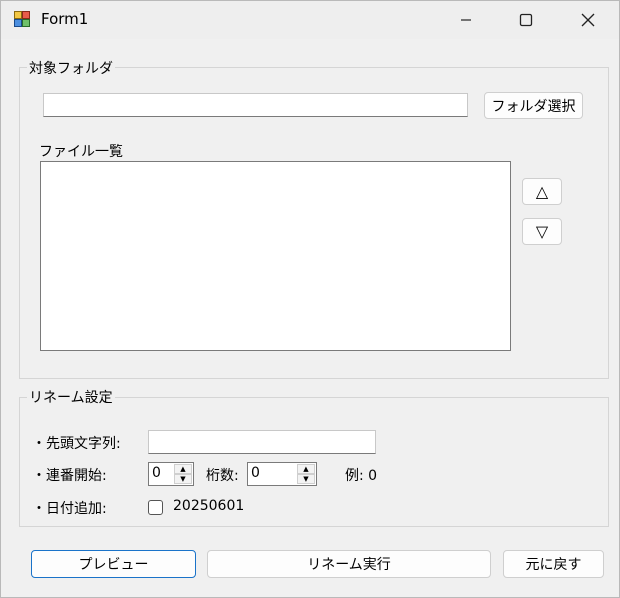 Image resolution: width=620 pixels, height=598 pixels. Describe the element at coordinates (553, 564) in the screenshot. I see `undo-button: 元に戻す` at that location.